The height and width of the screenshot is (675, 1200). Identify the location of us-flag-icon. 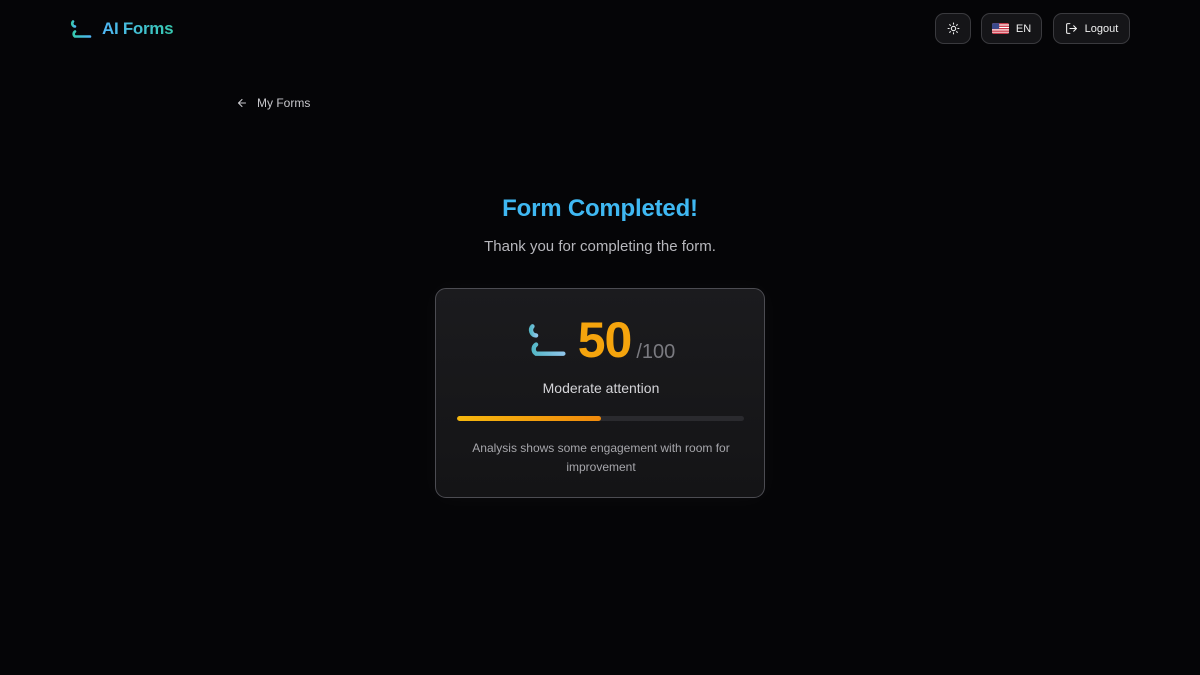
(1000, 28).